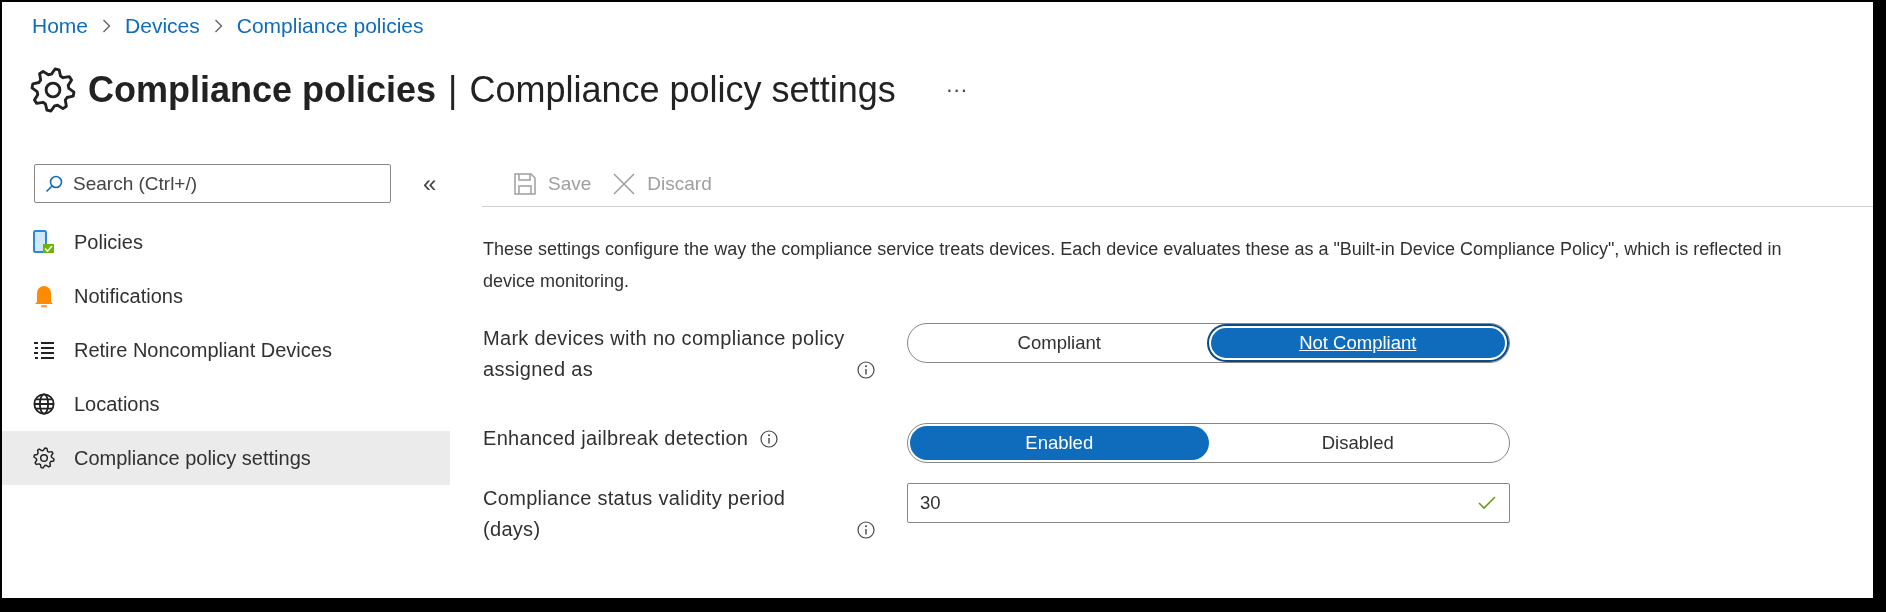 Image resolution: width=1886 pixels, height=612 pixels. I want to click on nav-item: Retire Noncompliant Devices, so click(226, 350).